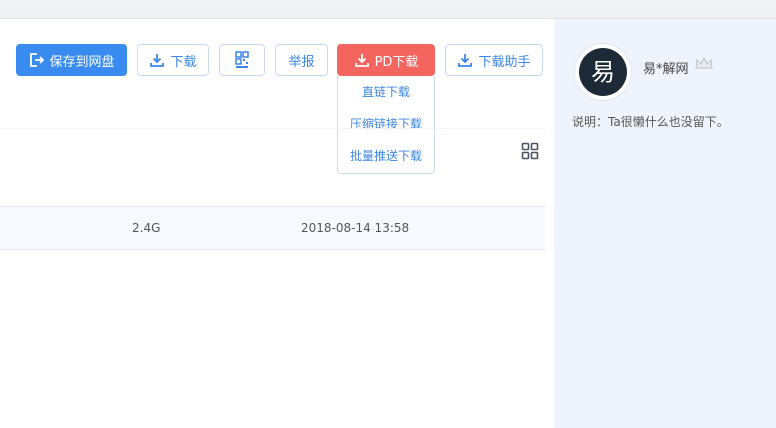 The height and width of the screenshot is (428, 776). I want to click on table-row: 2.4G 2018-08-14 13:58, so click(272, 228).